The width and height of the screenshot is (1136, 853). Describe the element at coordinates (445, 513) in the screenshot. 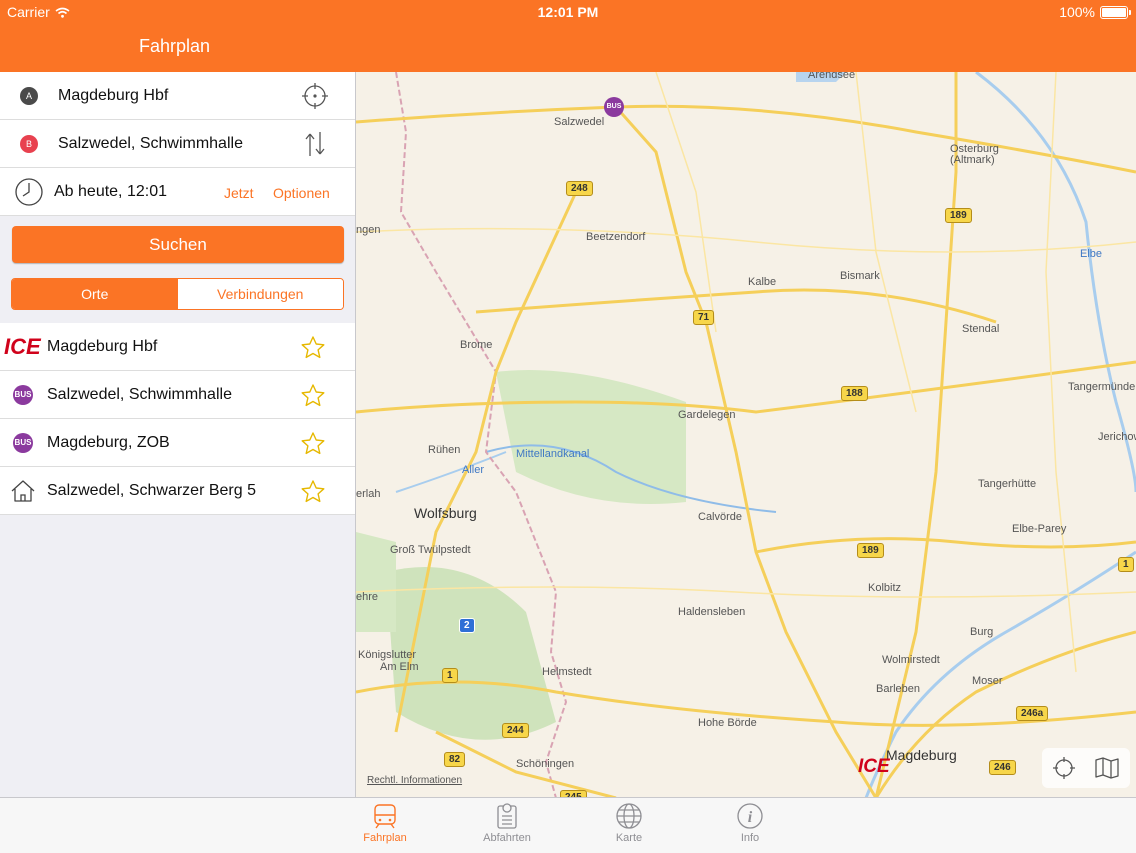

I see `city-label: Wolfsburg` at that location.